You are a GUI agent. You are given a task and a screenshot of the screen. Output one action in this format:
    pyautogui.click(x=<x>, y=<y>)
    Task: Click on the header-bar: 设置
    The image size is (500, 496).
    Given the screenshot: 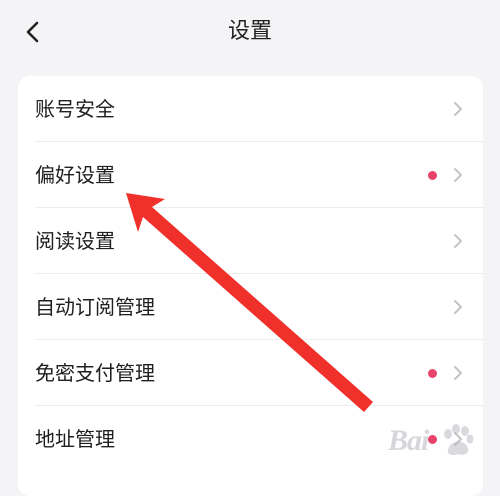 What is the action you would take?
    pyautogui.click(x=250, y=32)
    